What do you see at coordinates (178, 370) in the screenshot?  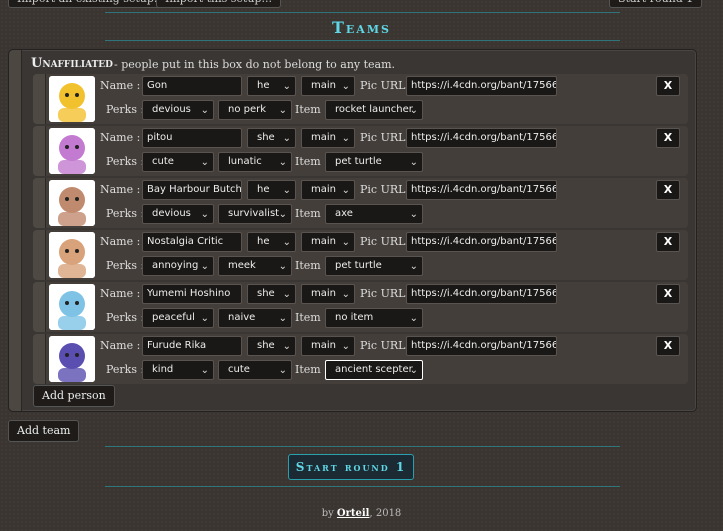 I see `perk1-select: kind ⌄` at bounding box center [178, 370].